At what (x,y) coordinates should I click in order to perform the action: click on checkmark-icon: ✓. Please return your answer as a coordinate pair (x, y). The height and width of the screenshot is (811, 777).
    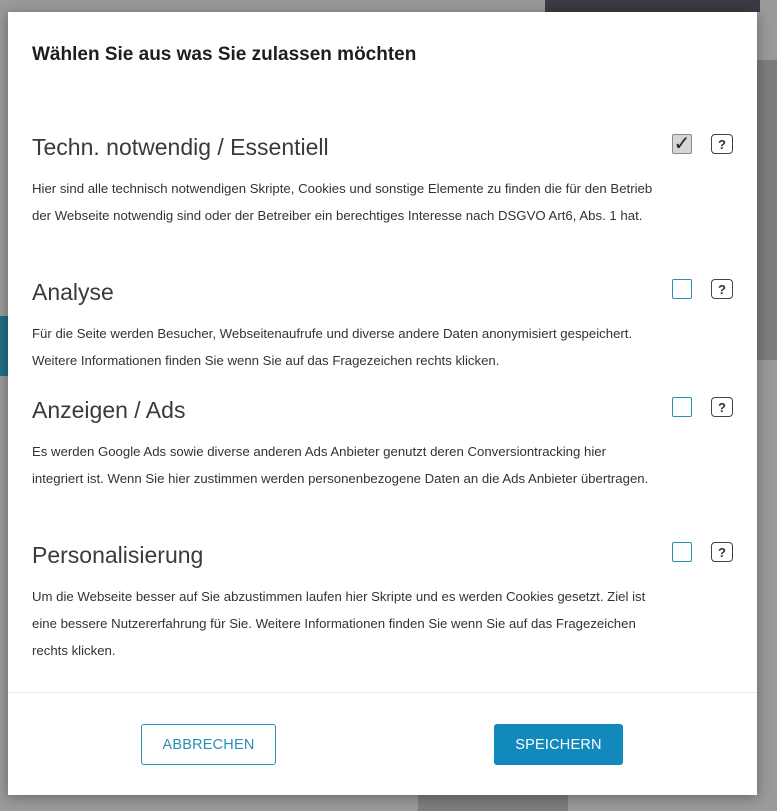
    Looking at the image, I should click on (682, 144).